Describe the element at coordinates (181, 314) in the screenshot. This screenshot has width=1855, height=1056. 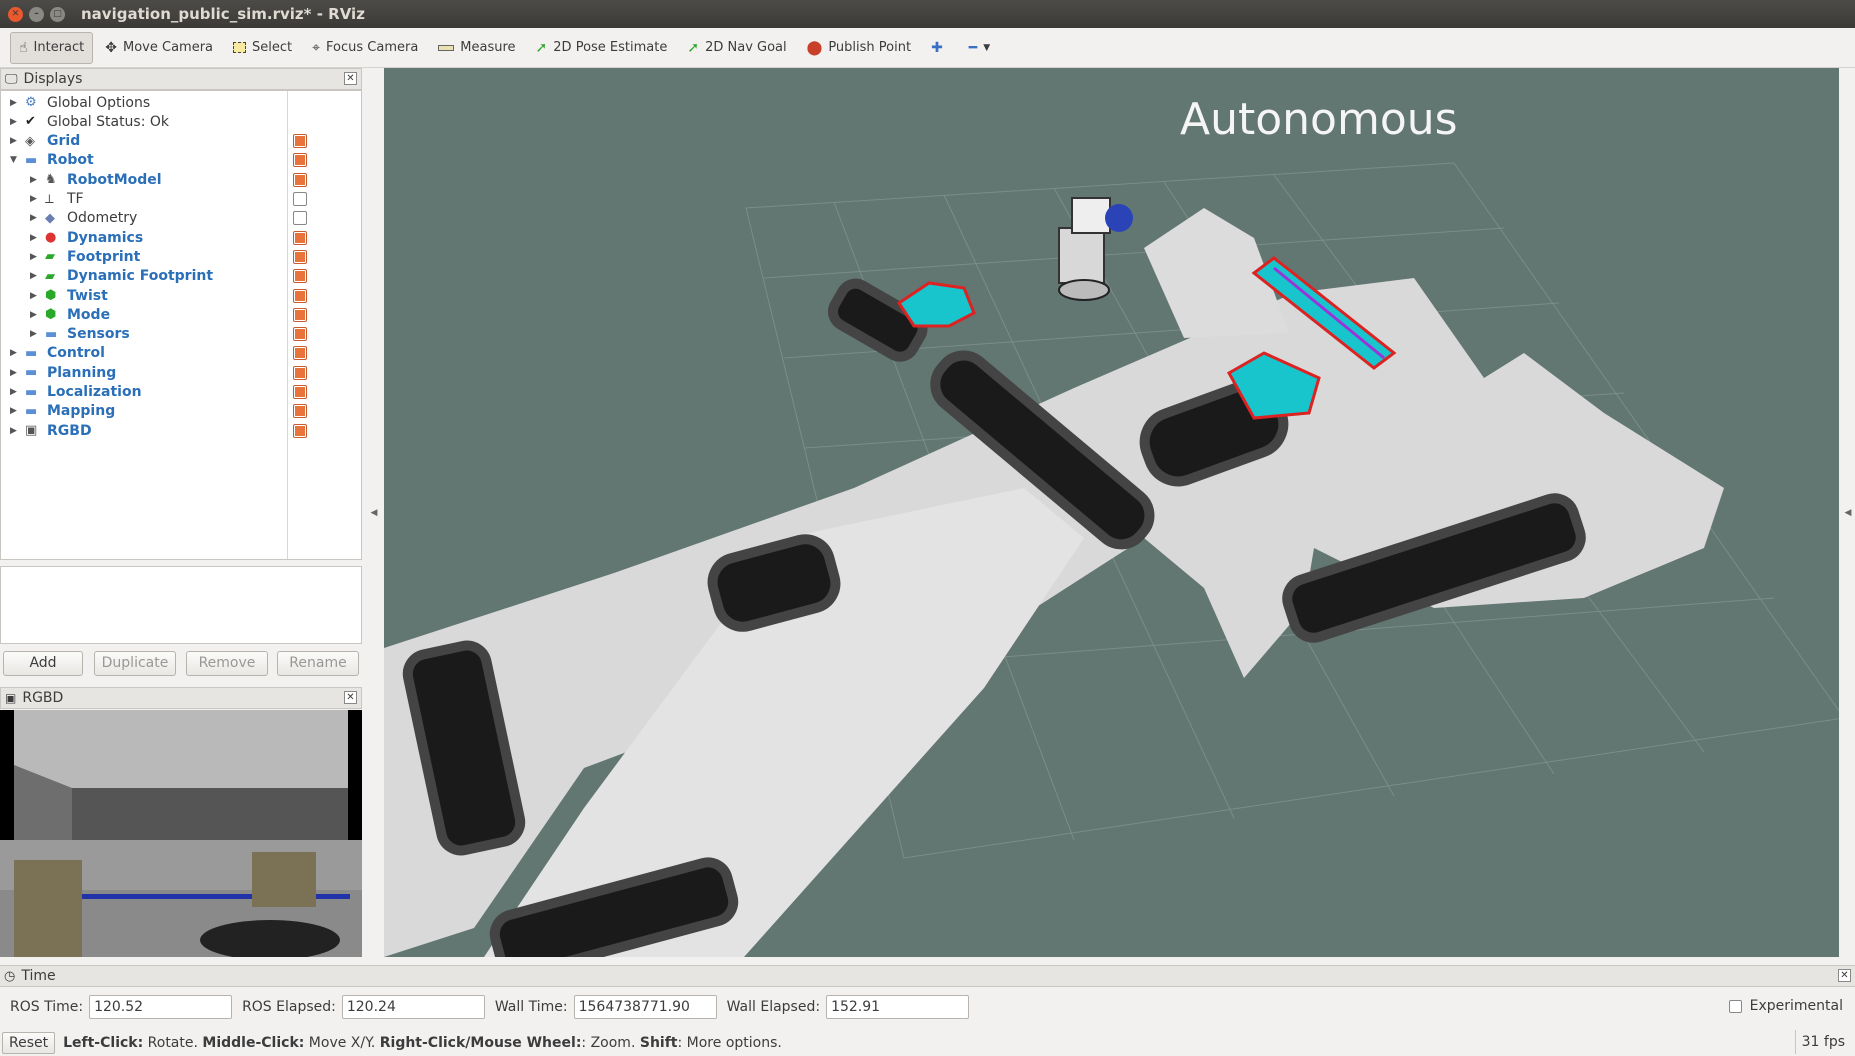
I see `display-item-mode: ▶ ⬢ Mode` at that location.